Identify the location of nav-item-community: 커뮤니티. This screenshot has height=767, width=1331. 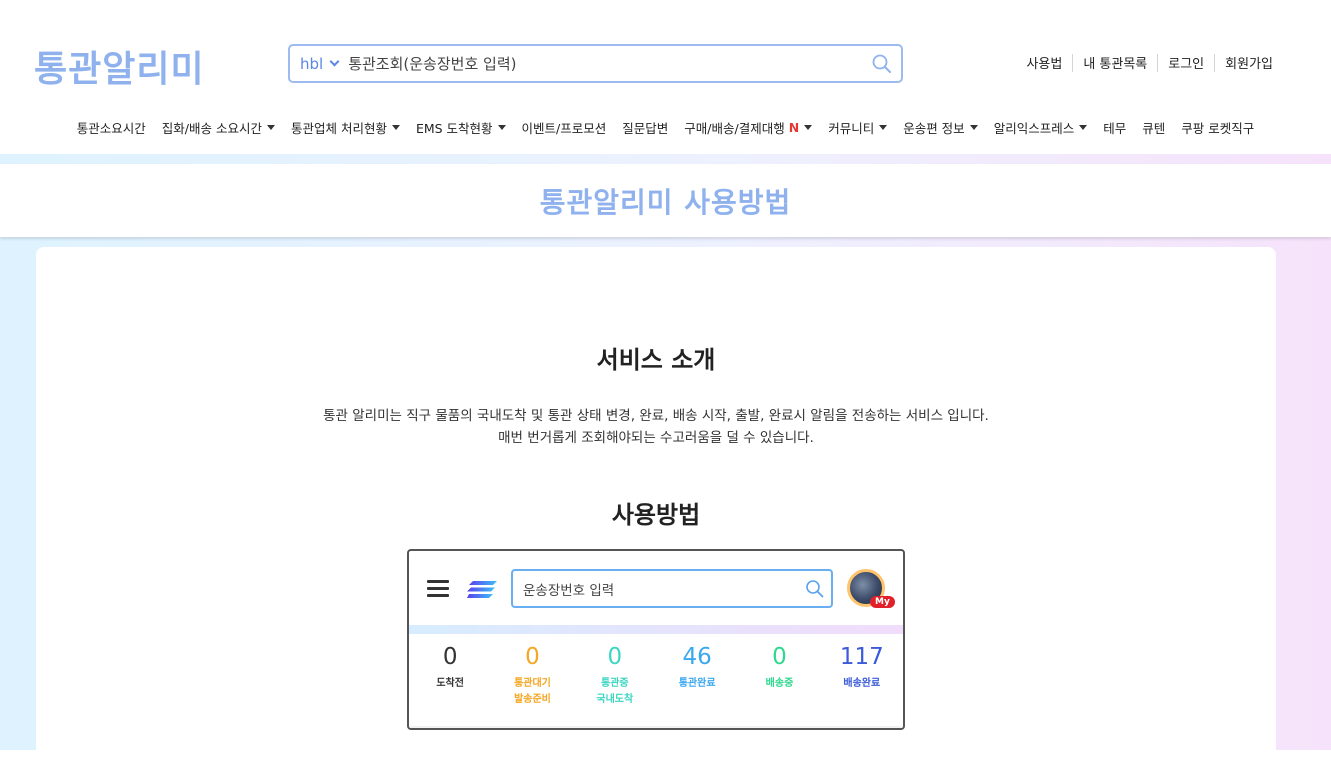
(857, 127).